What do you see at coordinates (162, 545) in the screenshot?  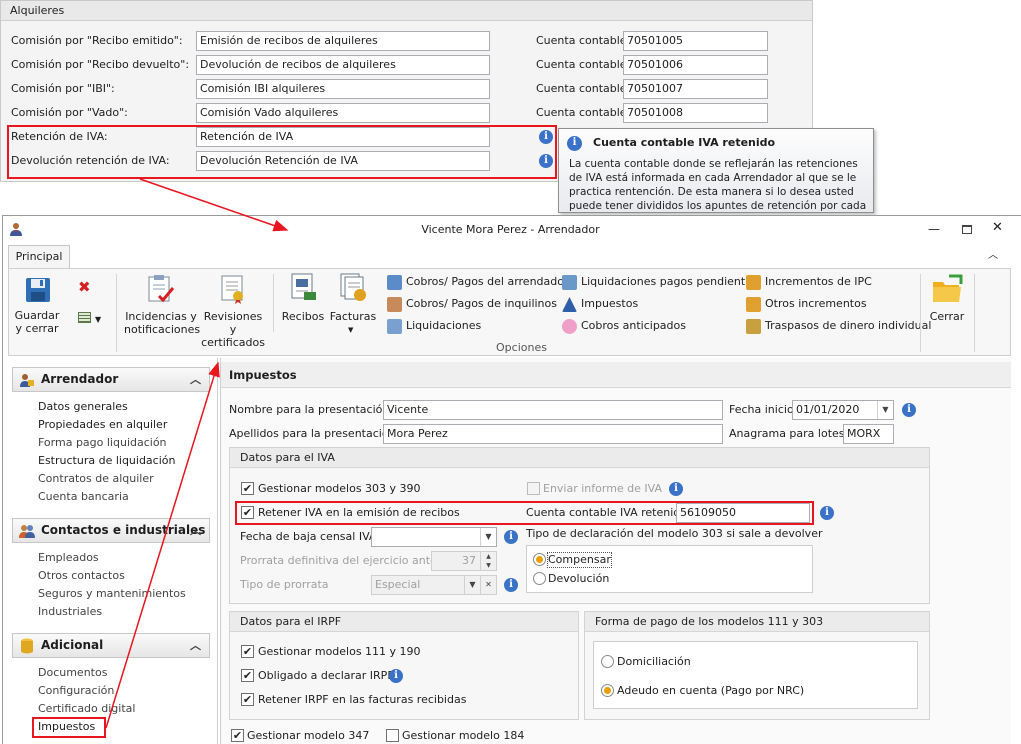 I see `arrow-to-title` at bounding box center [162, 545].